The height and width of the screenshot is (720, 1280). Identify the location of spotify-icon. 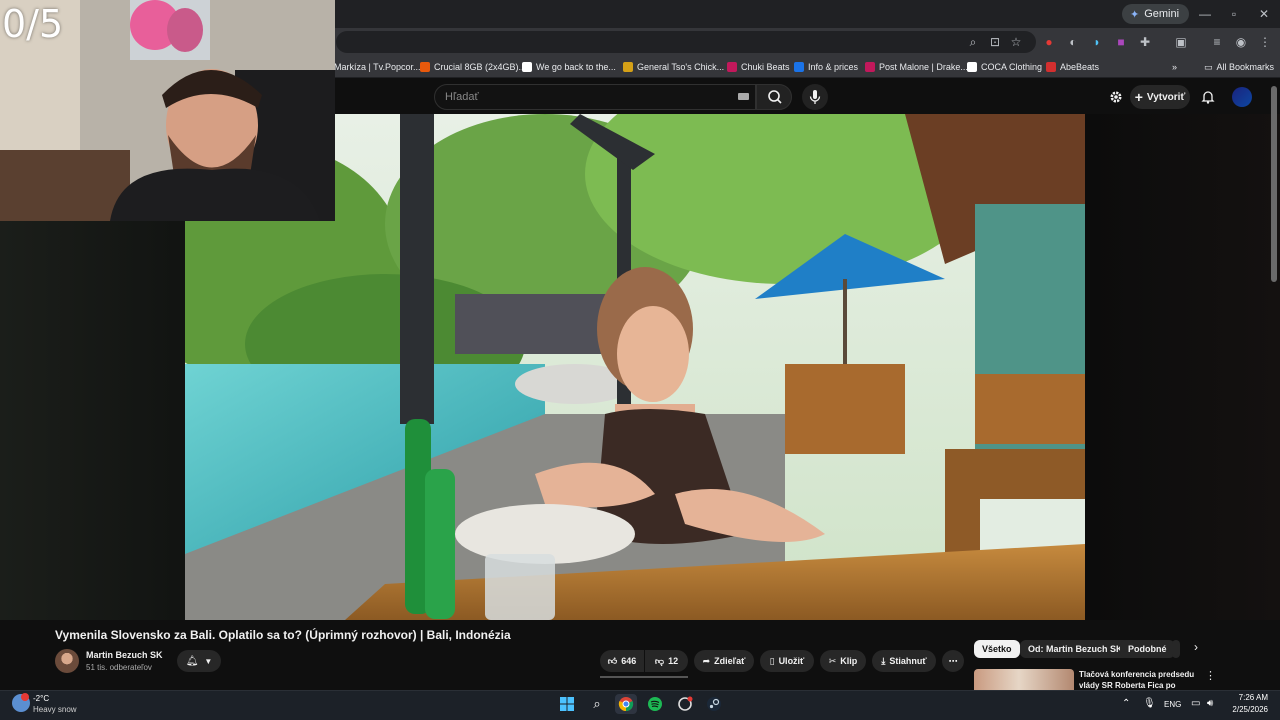
(655, 704).